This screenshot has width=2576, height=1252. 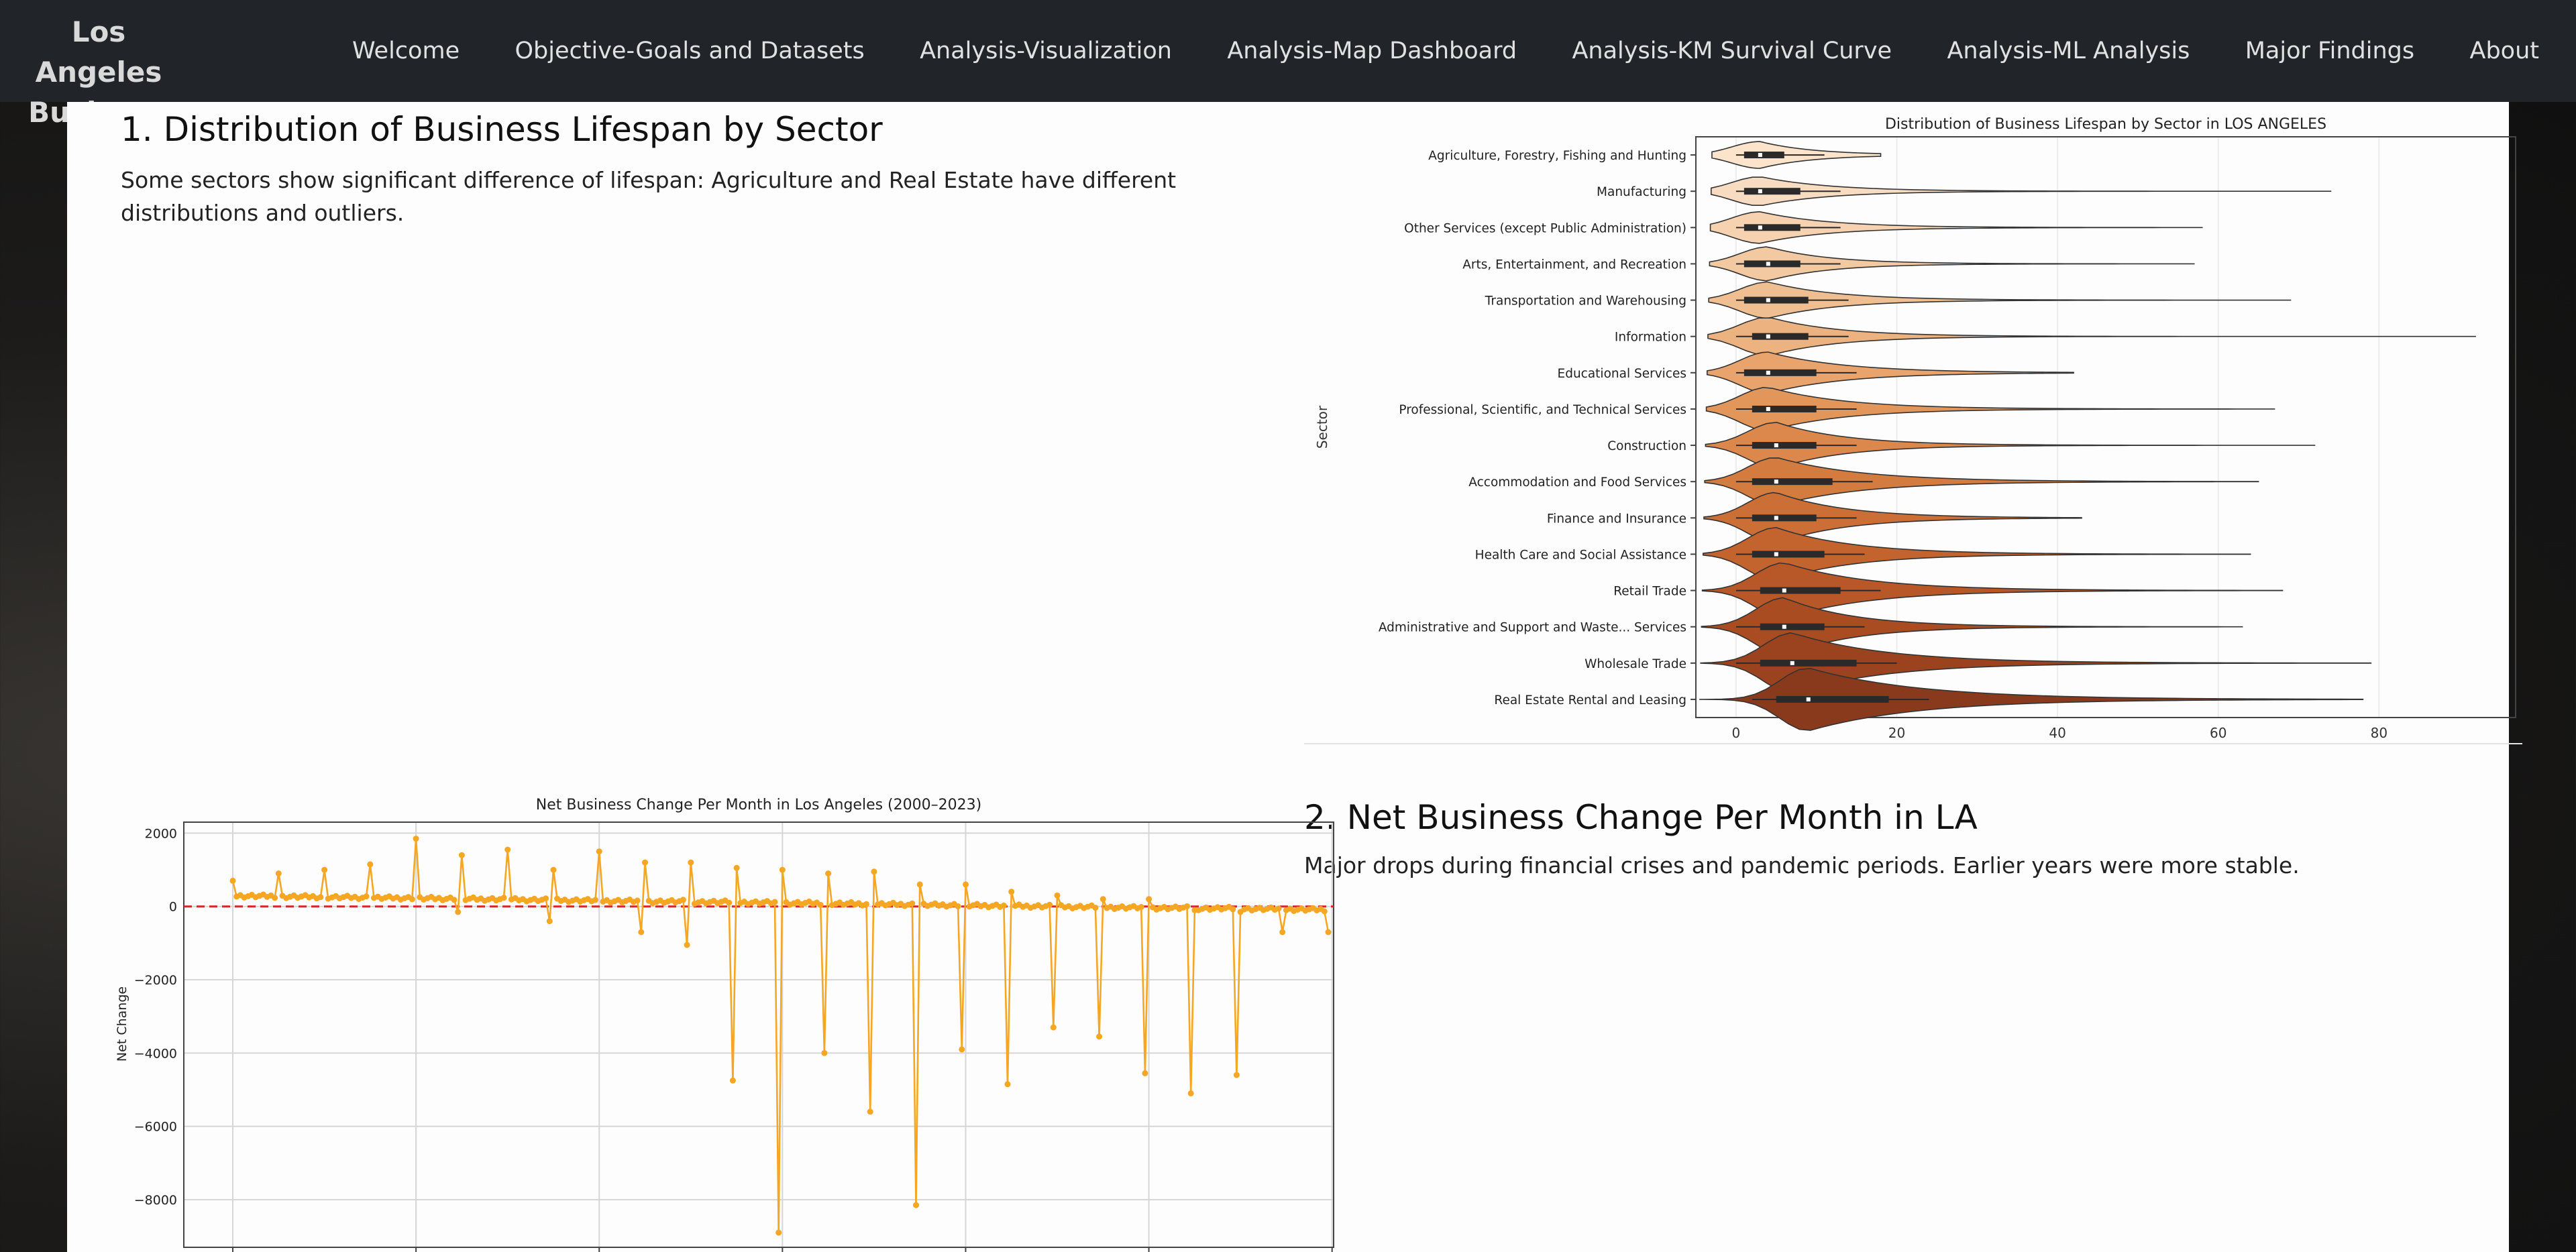 What do you see at coordinates (2330, 51) in the screenshot?
I see `nav-major-findings: Major Findings` at bounding box center [2330, 51].